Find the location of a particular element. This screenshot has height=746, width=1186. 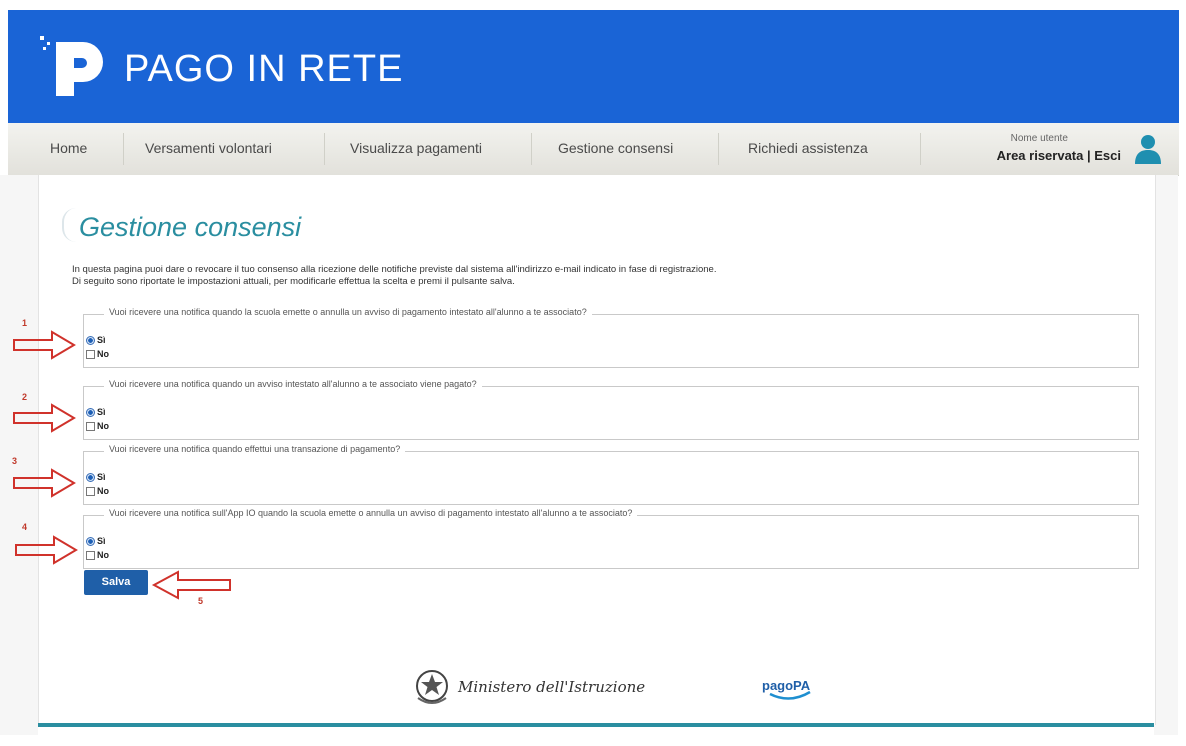

ministry-logo: Ministero dell'Istruzione is located at coordinates (528, 687).